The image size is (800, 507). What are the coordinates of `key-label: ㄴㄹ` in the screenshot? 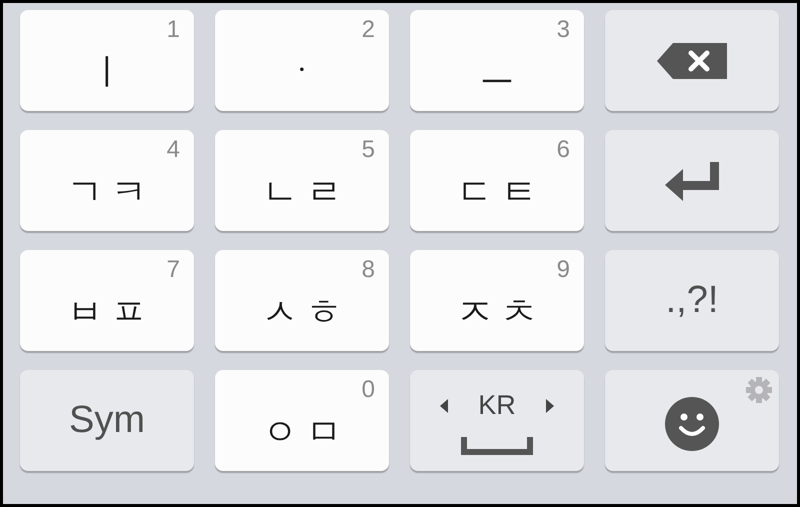 It's located at (305, 192).